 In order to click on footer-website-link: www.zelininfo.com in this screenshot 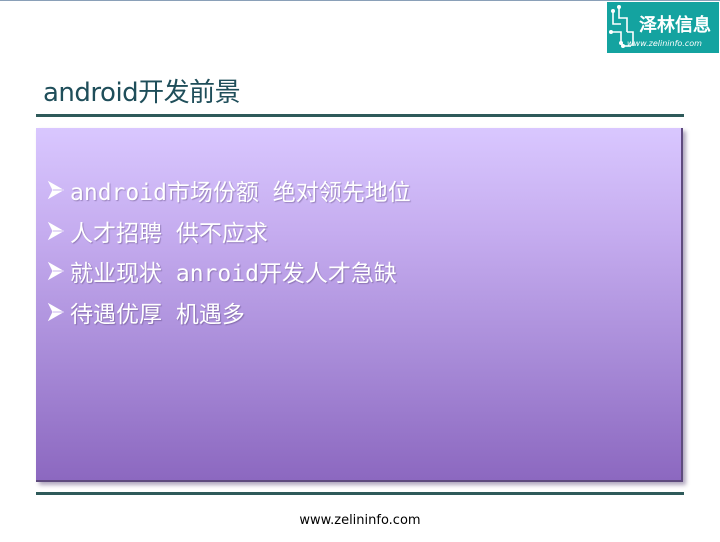, I will do `click(360, 520)`.